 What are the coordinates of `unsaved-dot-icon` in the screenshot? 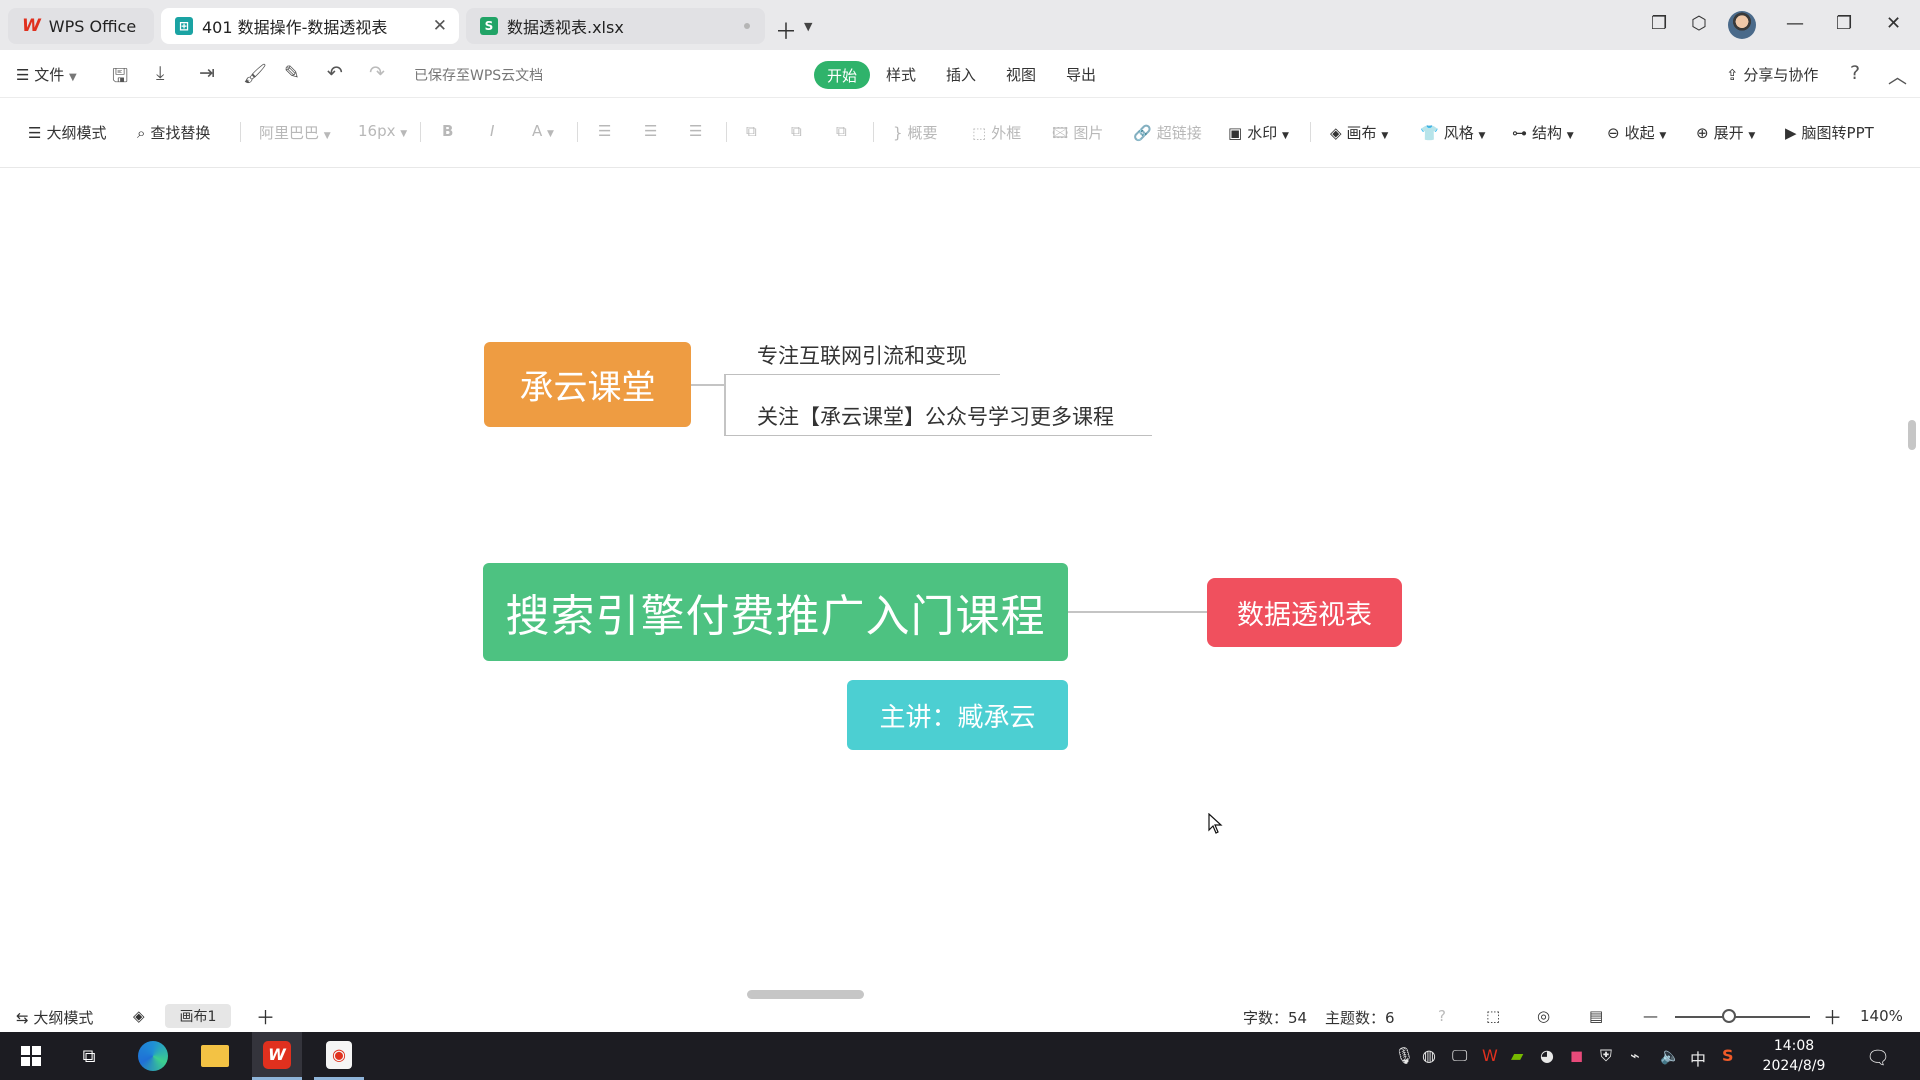 It's located at (747, 26).